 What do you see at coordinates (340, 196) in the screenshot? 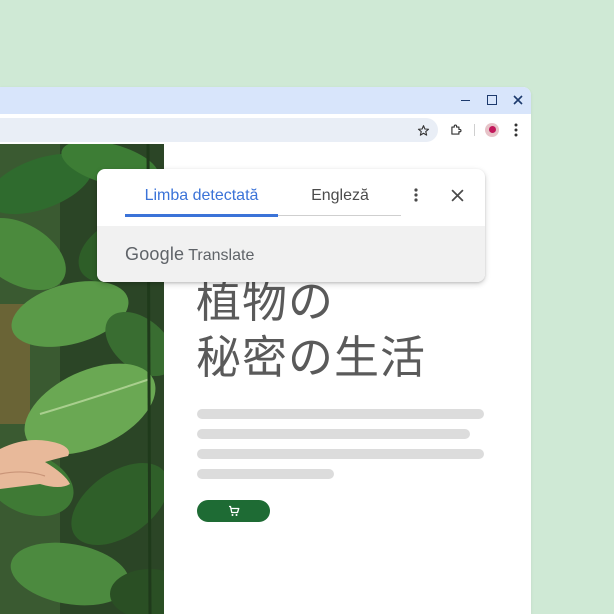
I see `tab-english: Engleză` at bounding box center [340, 196].